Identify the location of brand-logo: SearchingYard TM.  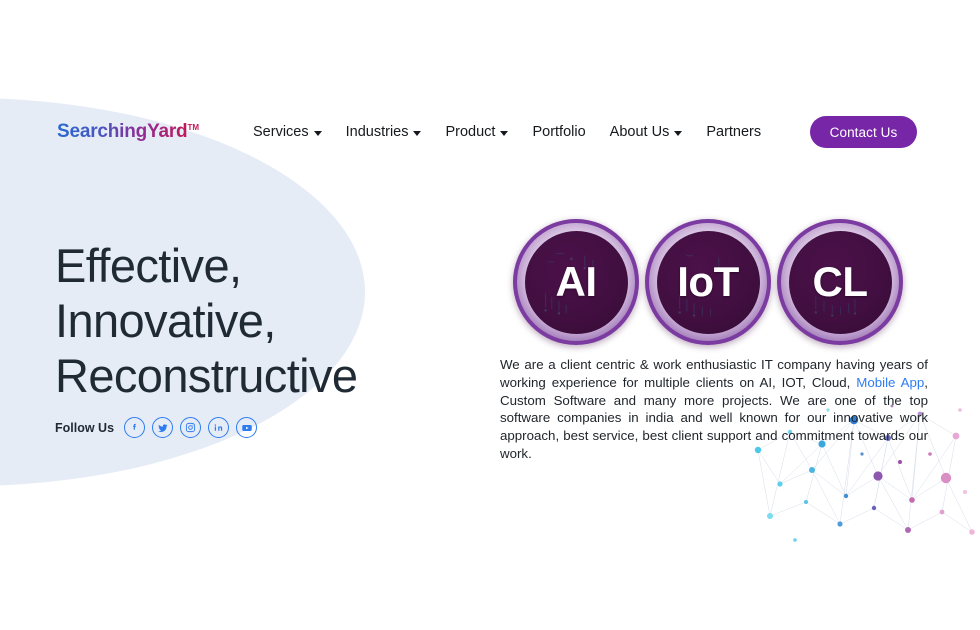
(128, 132).